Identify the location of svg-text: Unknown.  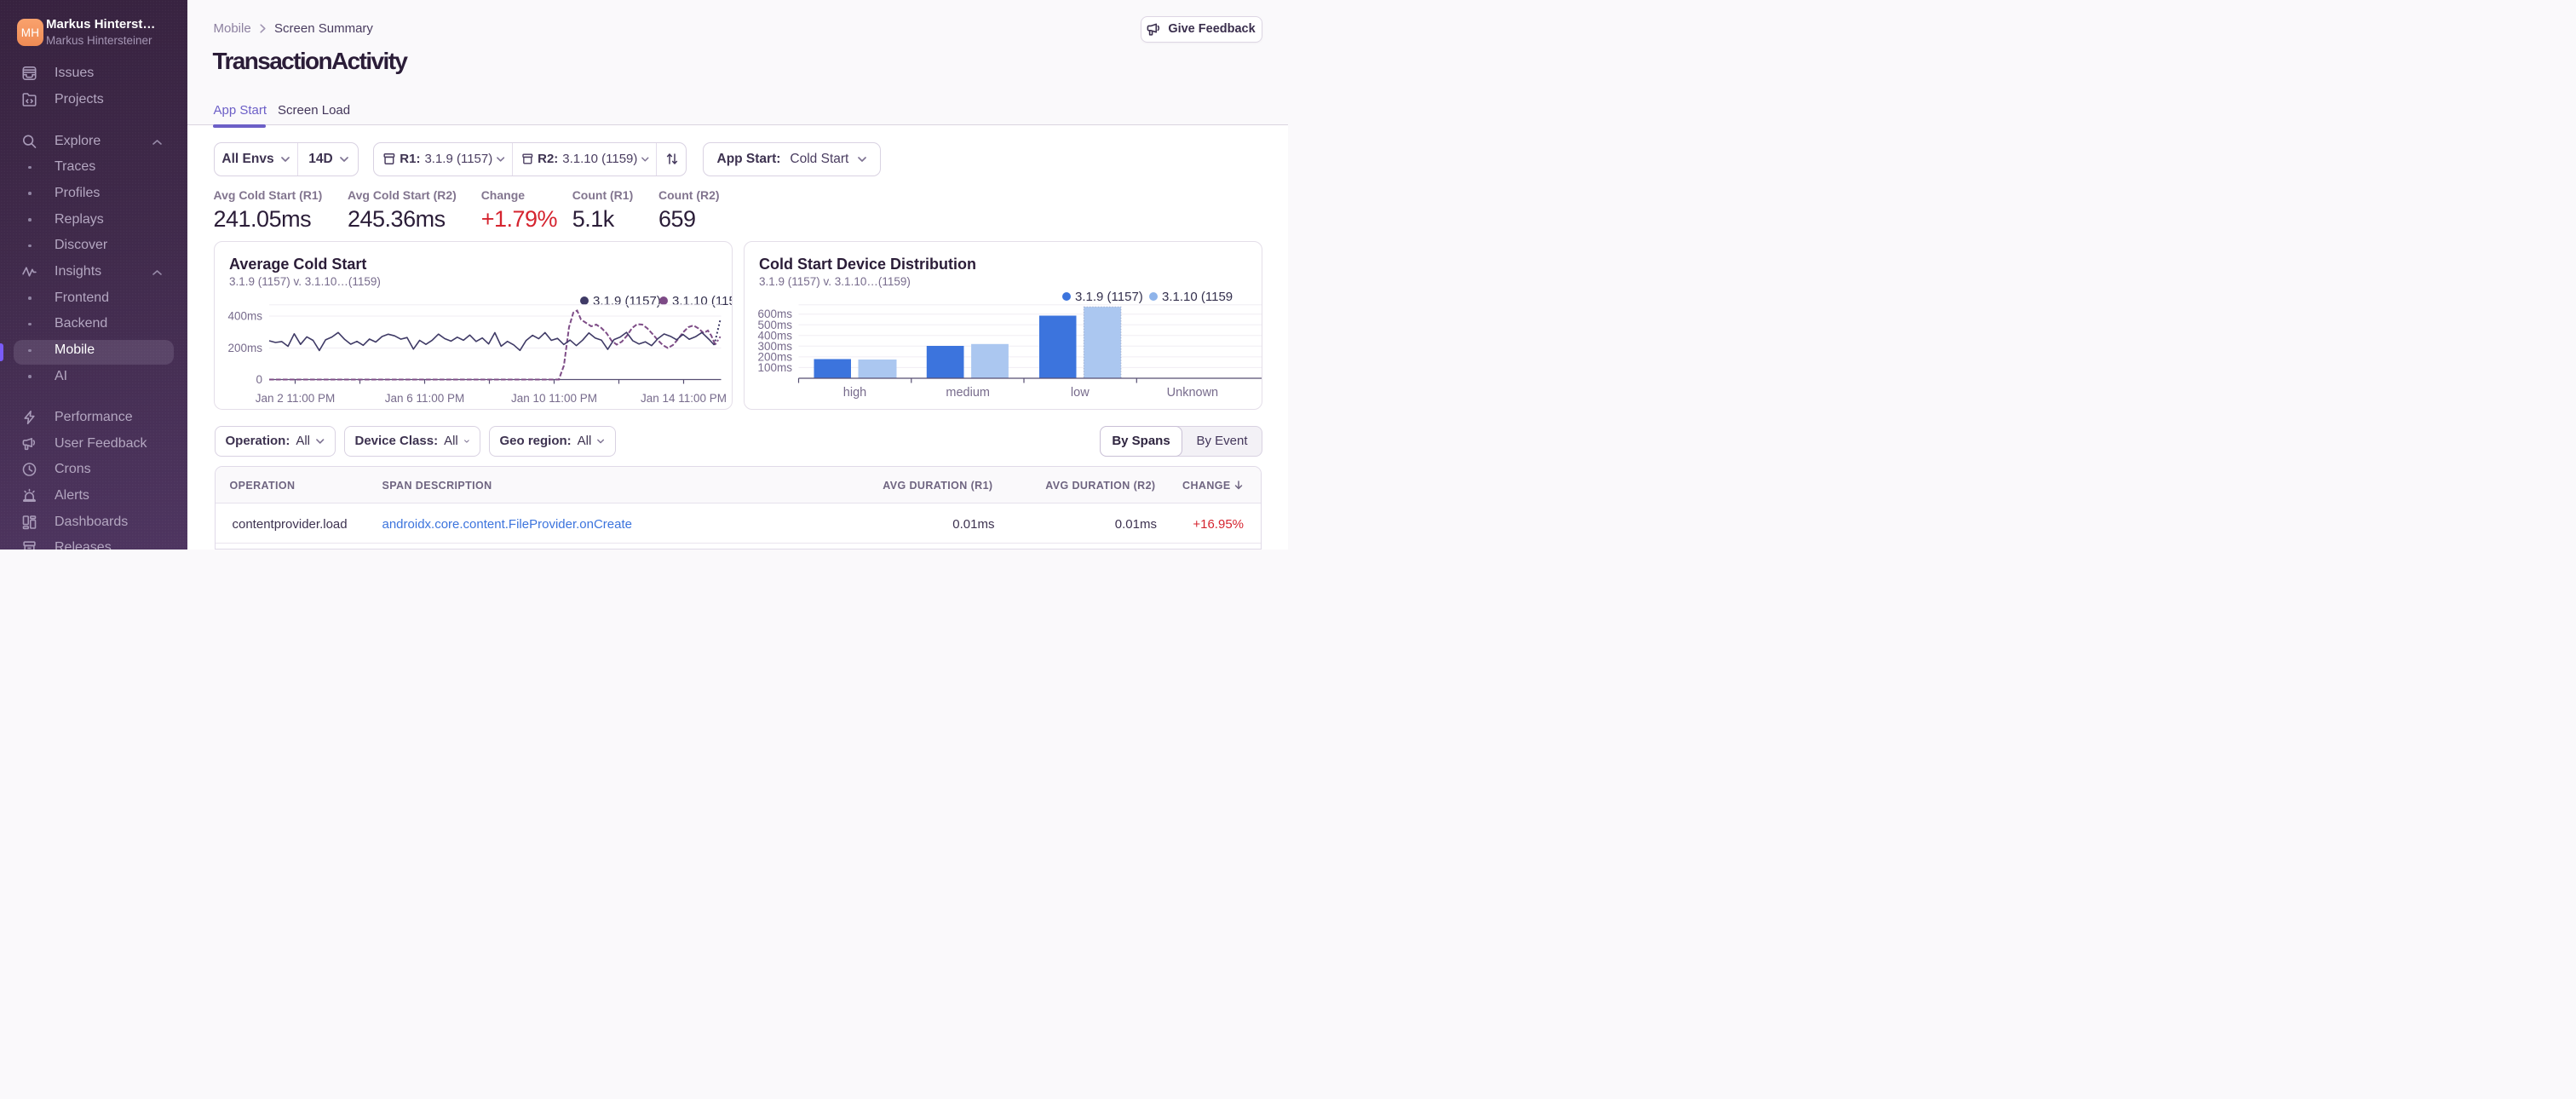
(1192, 393).